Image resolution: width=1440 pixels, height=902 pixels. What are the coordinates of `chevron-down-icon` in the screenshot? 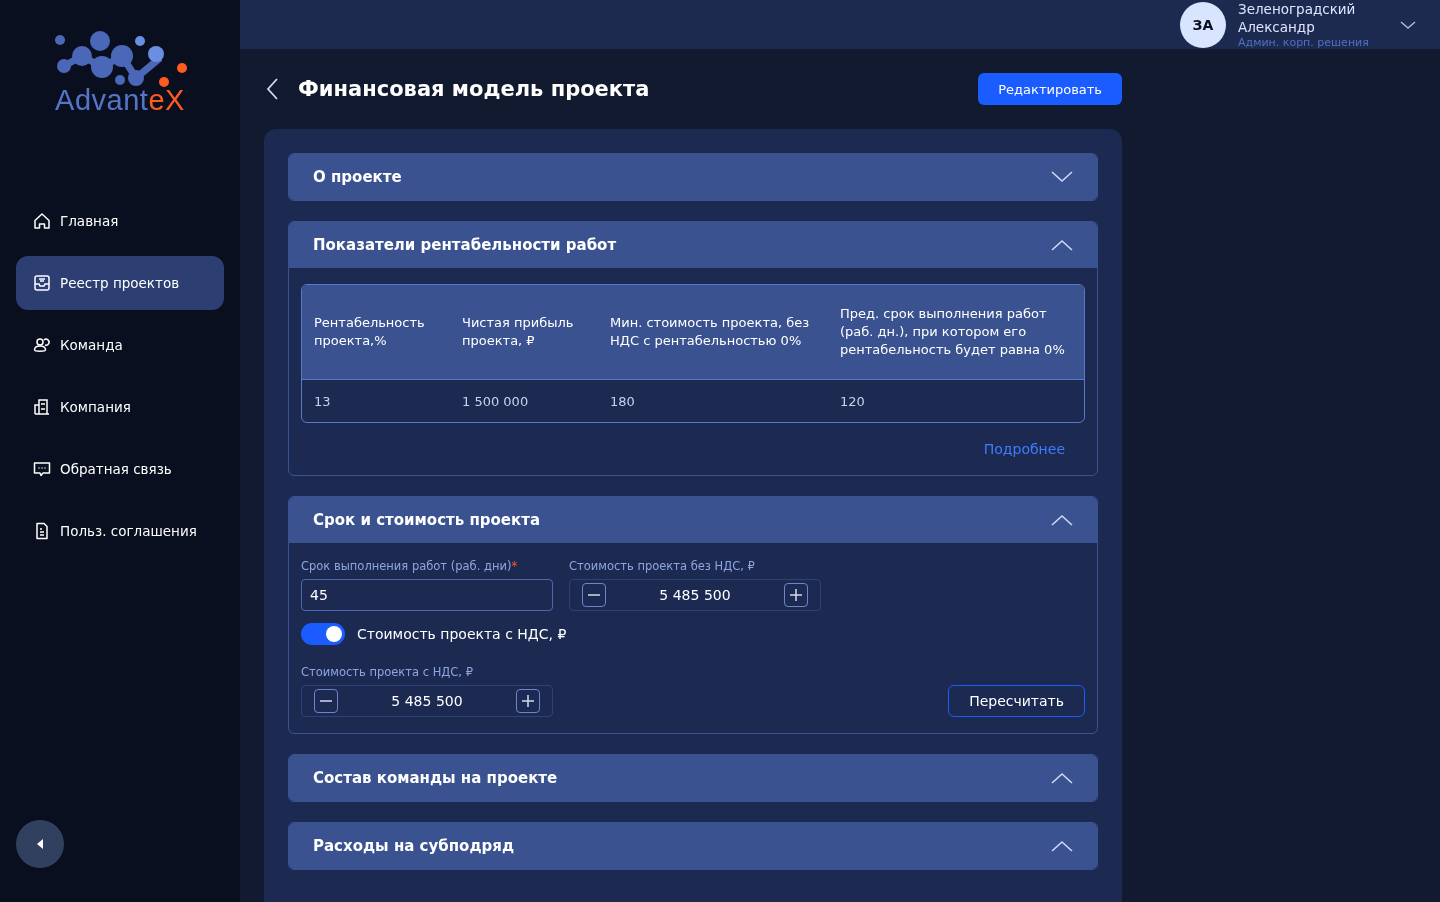 It's located at (1408, 24).